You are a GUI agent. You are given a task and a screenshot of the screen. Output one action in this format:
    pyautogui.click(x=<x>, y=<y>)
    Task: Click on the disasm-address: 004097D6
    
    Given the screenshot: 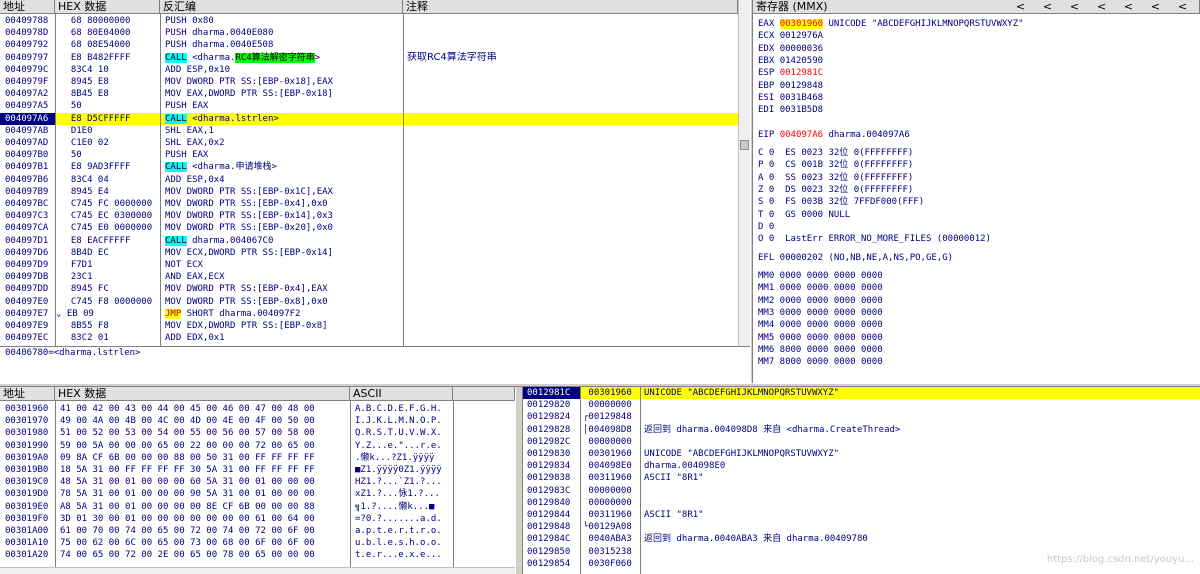 What is the action you would take?
    pyautogui.click(x=27, y=253)
    